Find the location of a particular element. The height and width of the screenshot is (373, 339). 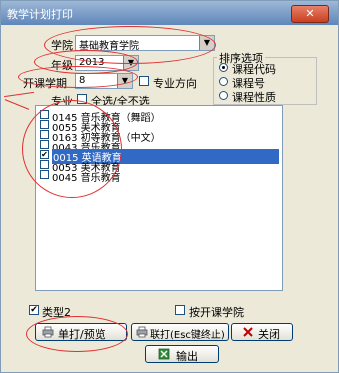

grade-value: 2013 is located at coordinates (92, 62).